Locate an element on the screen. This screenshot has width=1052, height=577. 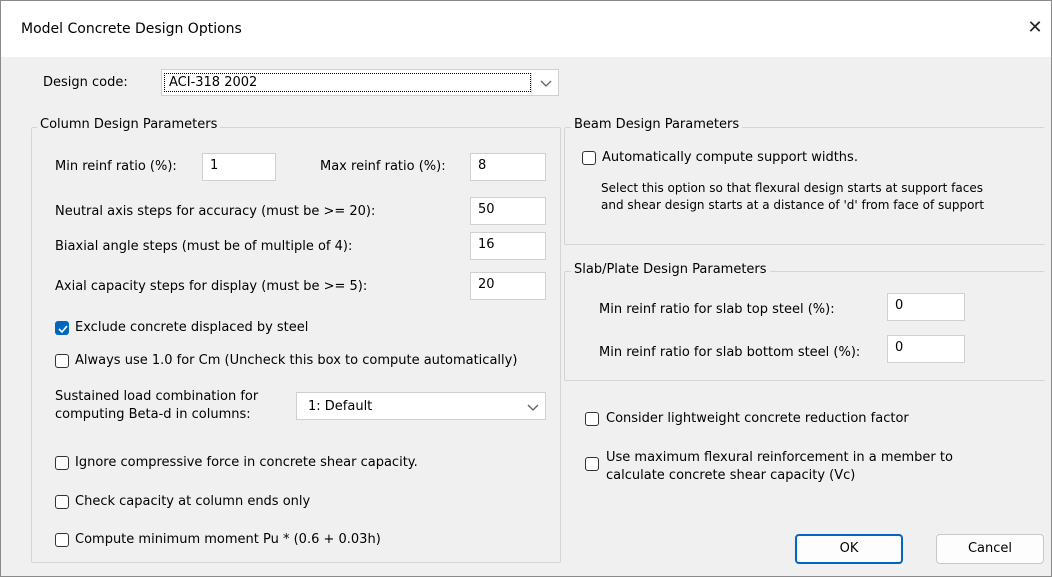
max-reinf-input: 8 is located at coordinates (508, 167).